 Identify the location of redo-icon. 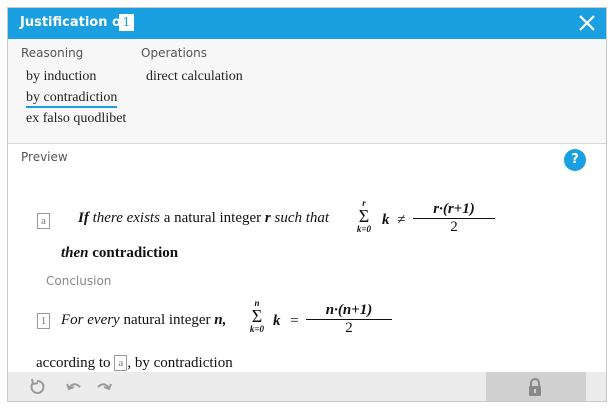
(104, 387).